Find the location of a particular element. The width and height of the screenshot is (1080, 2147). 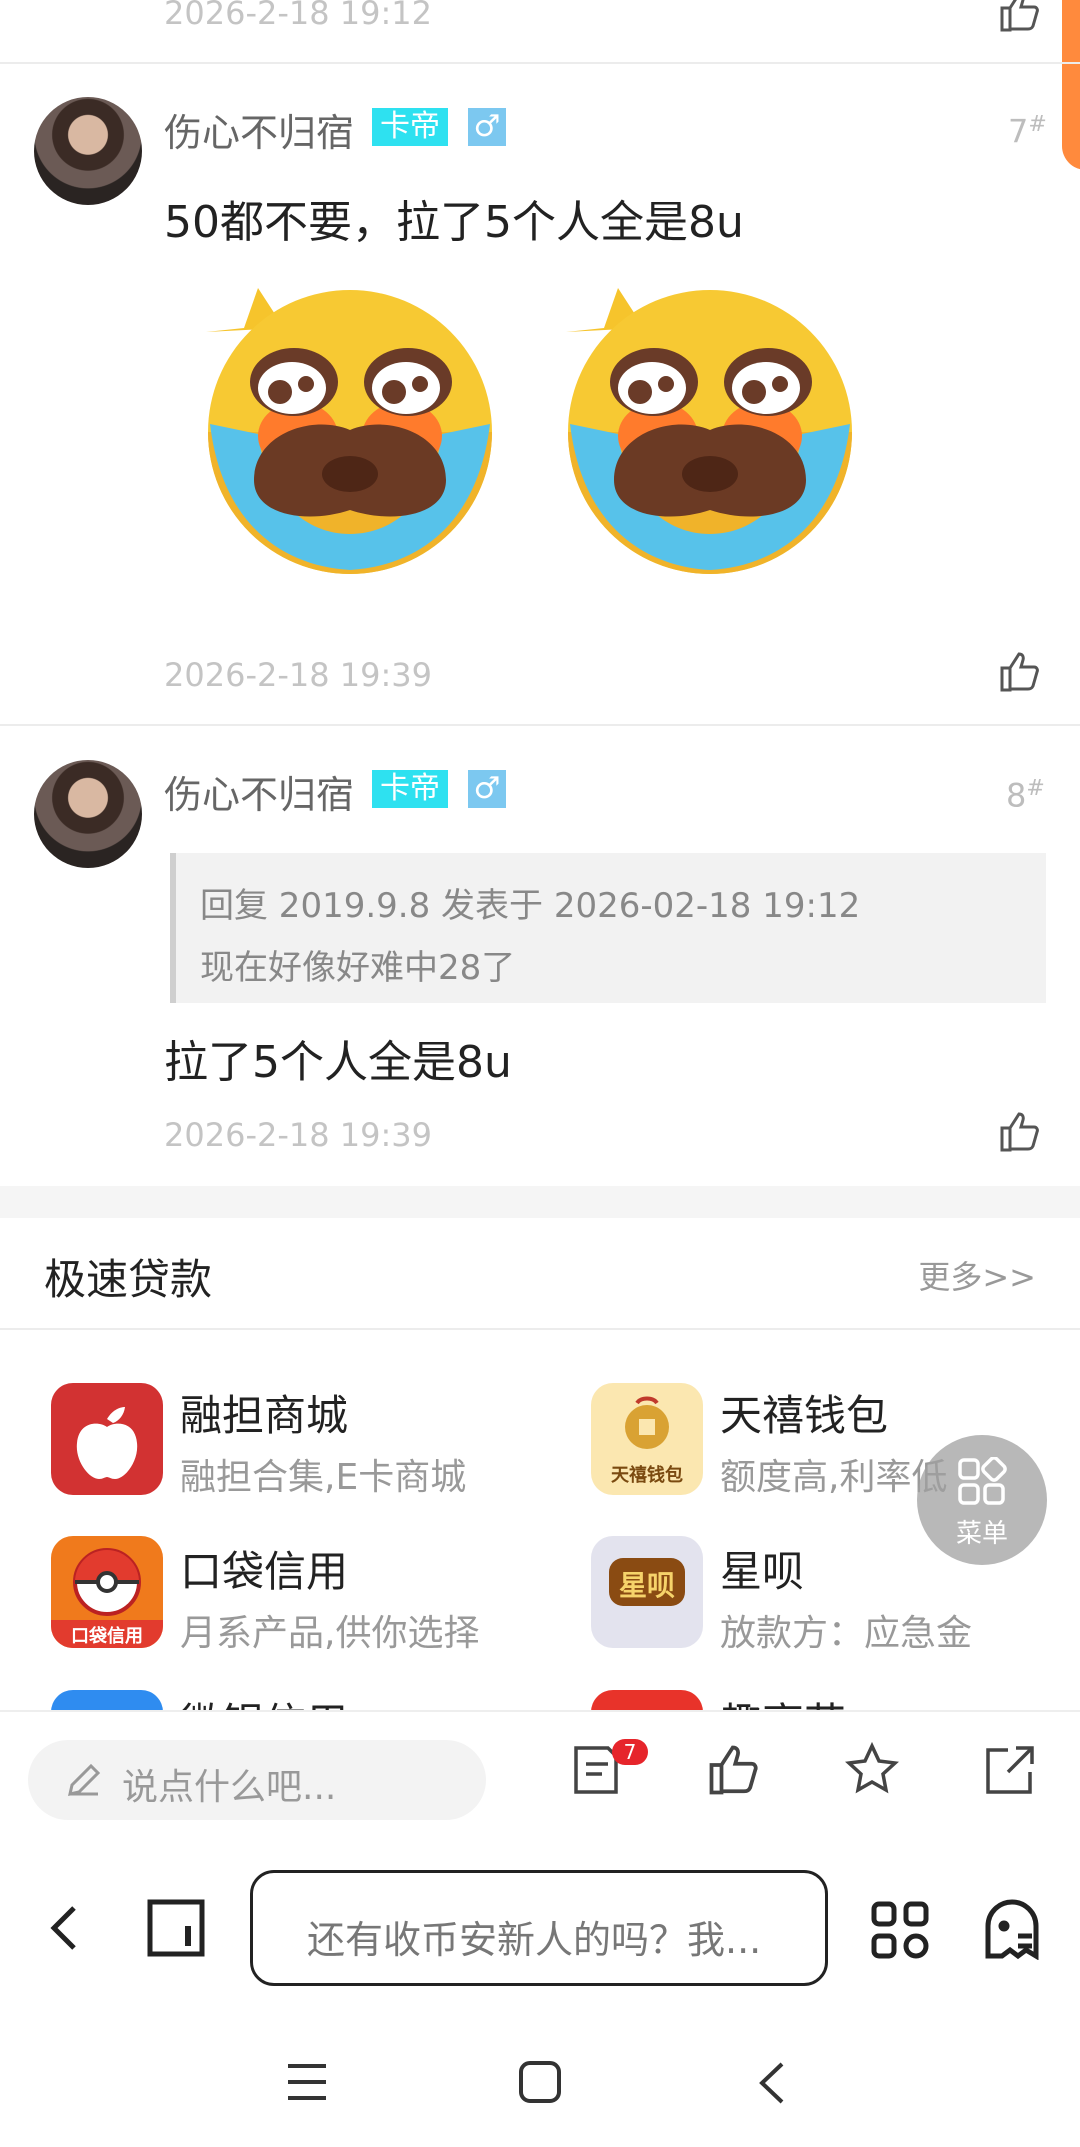

grid-icon is located at coordinates (982, 1481).